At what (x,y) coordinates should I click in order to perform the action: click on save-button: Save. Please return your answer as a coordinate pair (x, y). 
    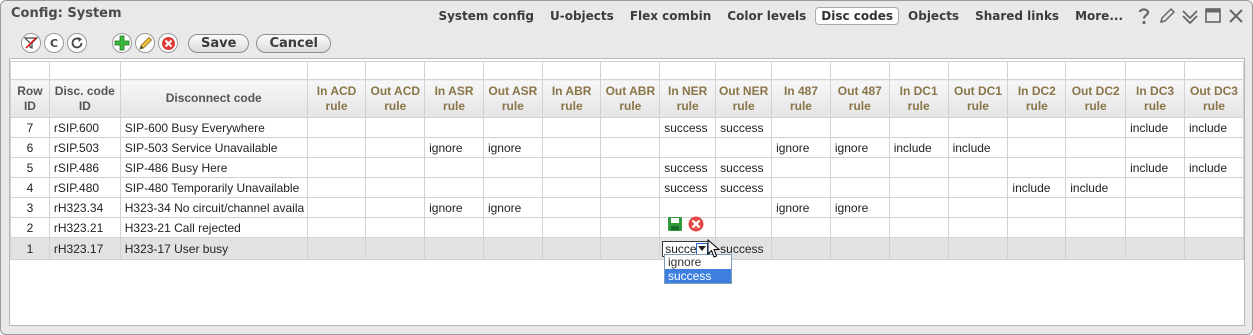
    Looking at the image, I should click on (219, 43).